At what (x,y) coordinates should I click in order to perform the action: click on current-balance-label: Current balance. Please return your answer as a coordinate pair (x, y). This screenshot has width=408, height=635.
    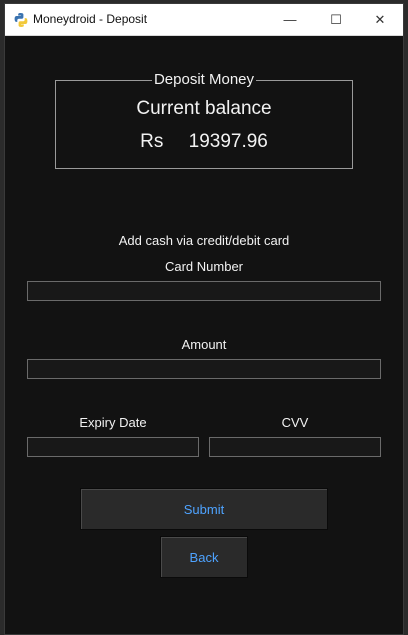
    Looking at the image, I should click on (204, 108).